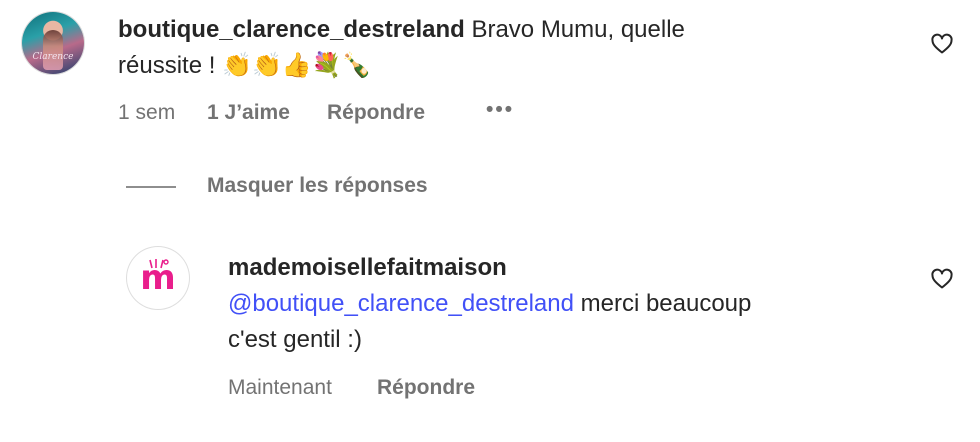  What do you see at coordinates (53, 50) in the screenshot?
I see `avatar-figure` at bounding box center [53, 50].